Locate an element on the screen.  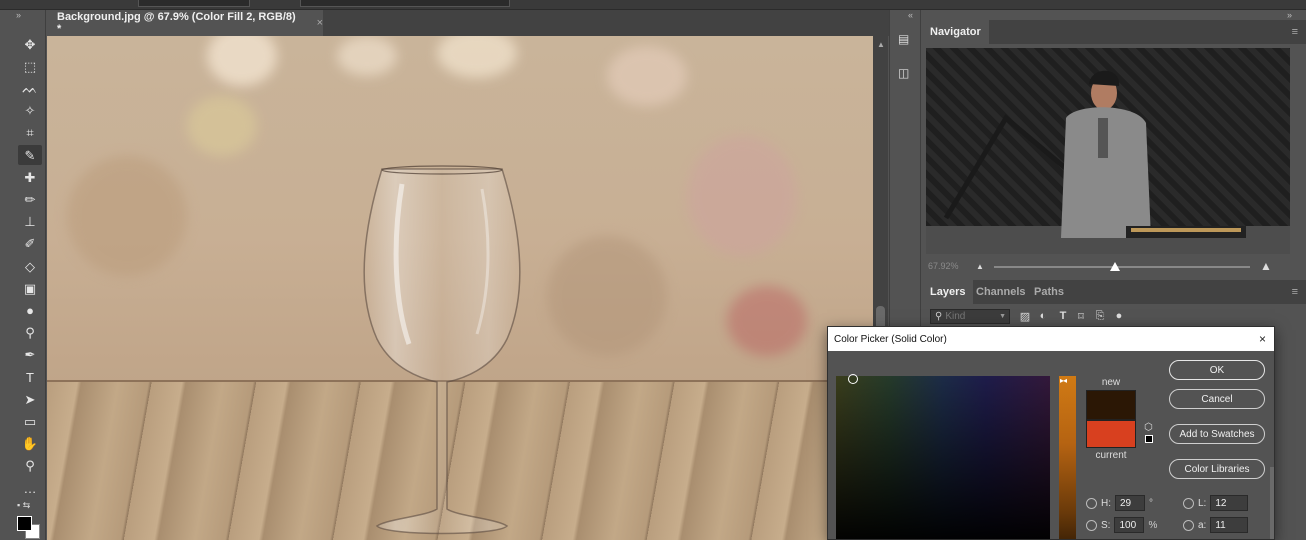
shape-layer-filter-icon: ⌑ is located at coordinates (1081, 316).